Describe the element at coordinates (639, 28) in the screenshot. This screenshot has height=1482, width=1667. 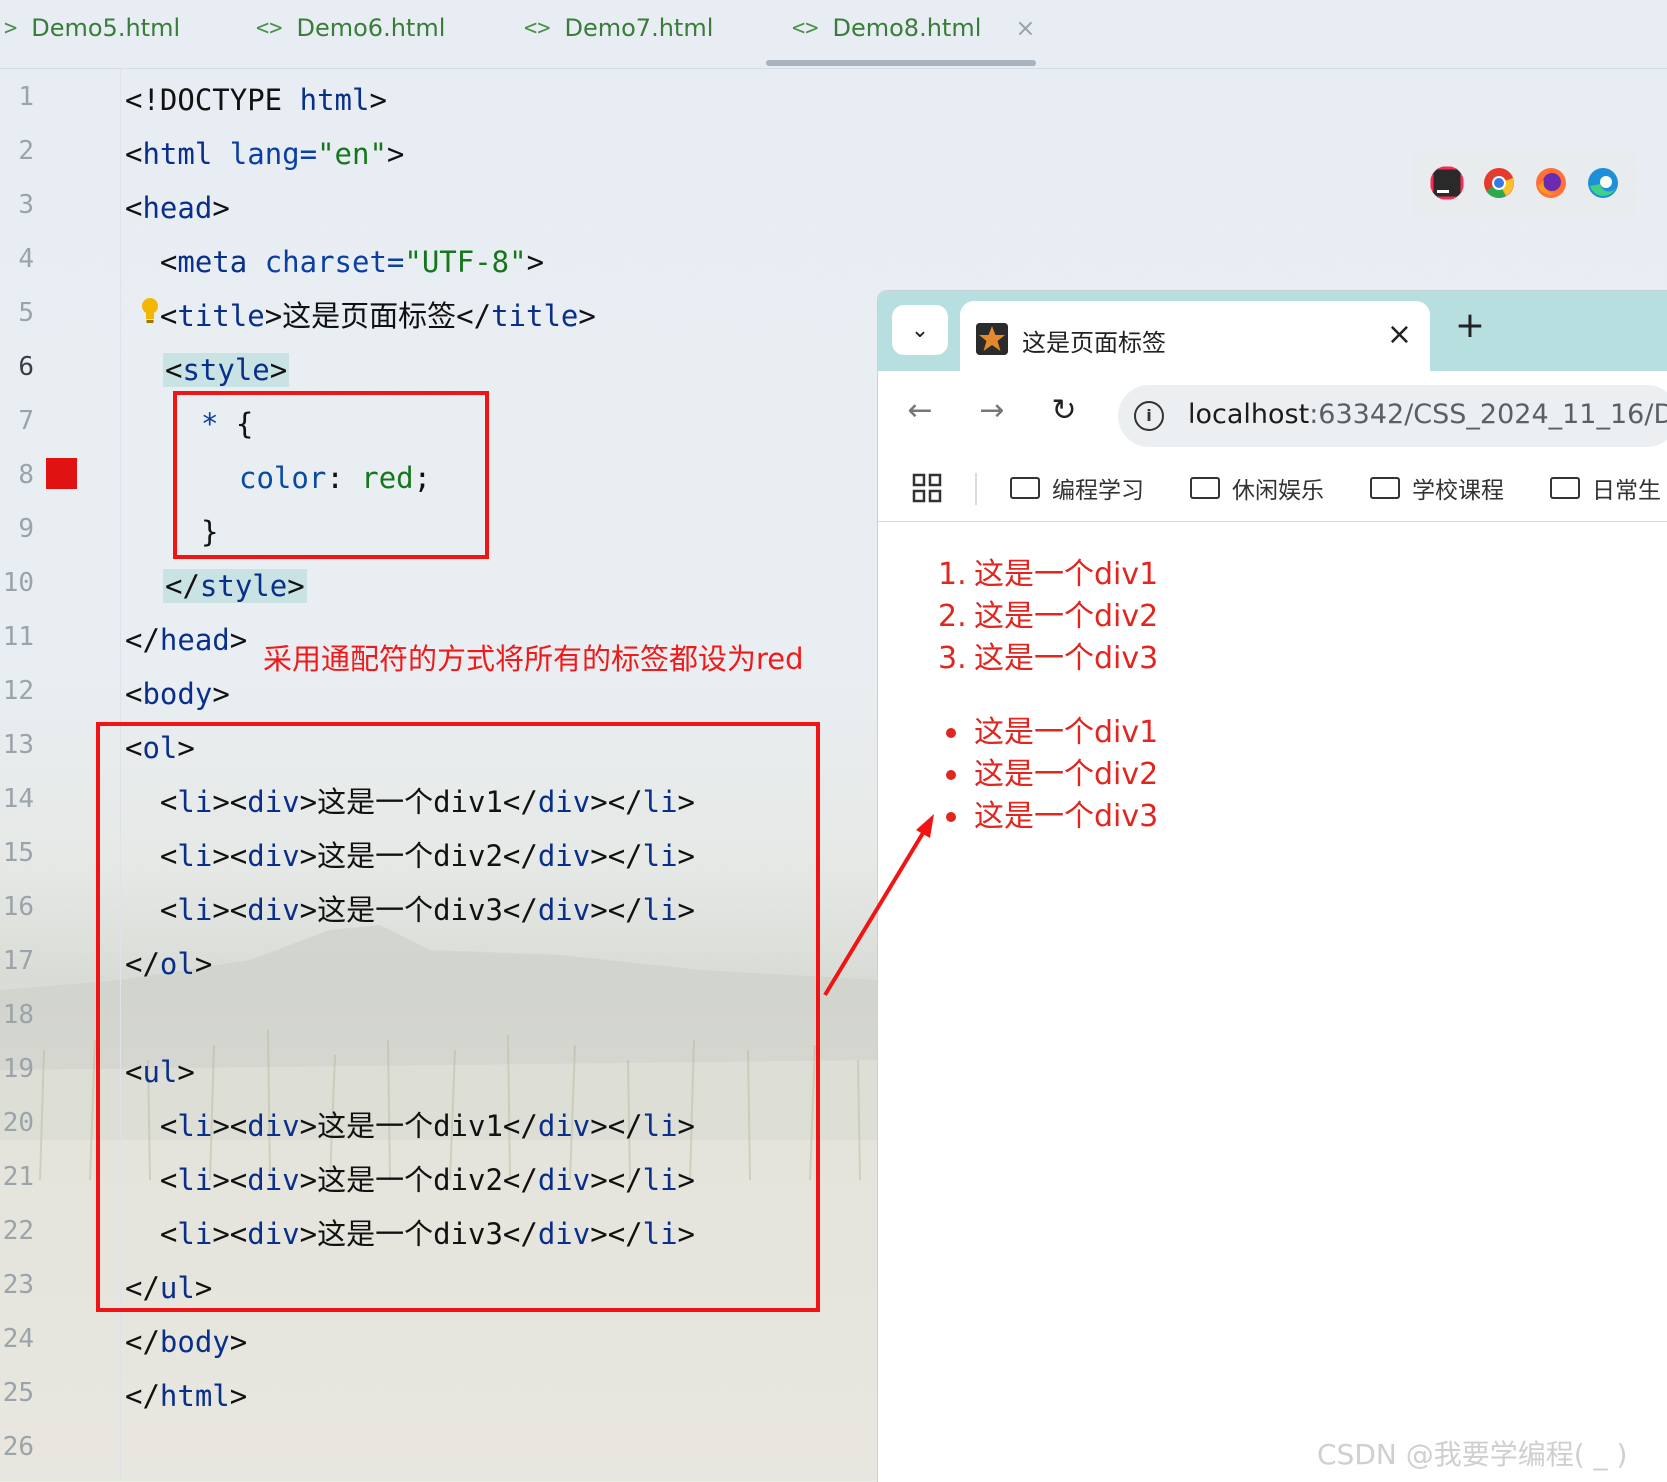
I see `tab-label: Demo7.html` at that location.